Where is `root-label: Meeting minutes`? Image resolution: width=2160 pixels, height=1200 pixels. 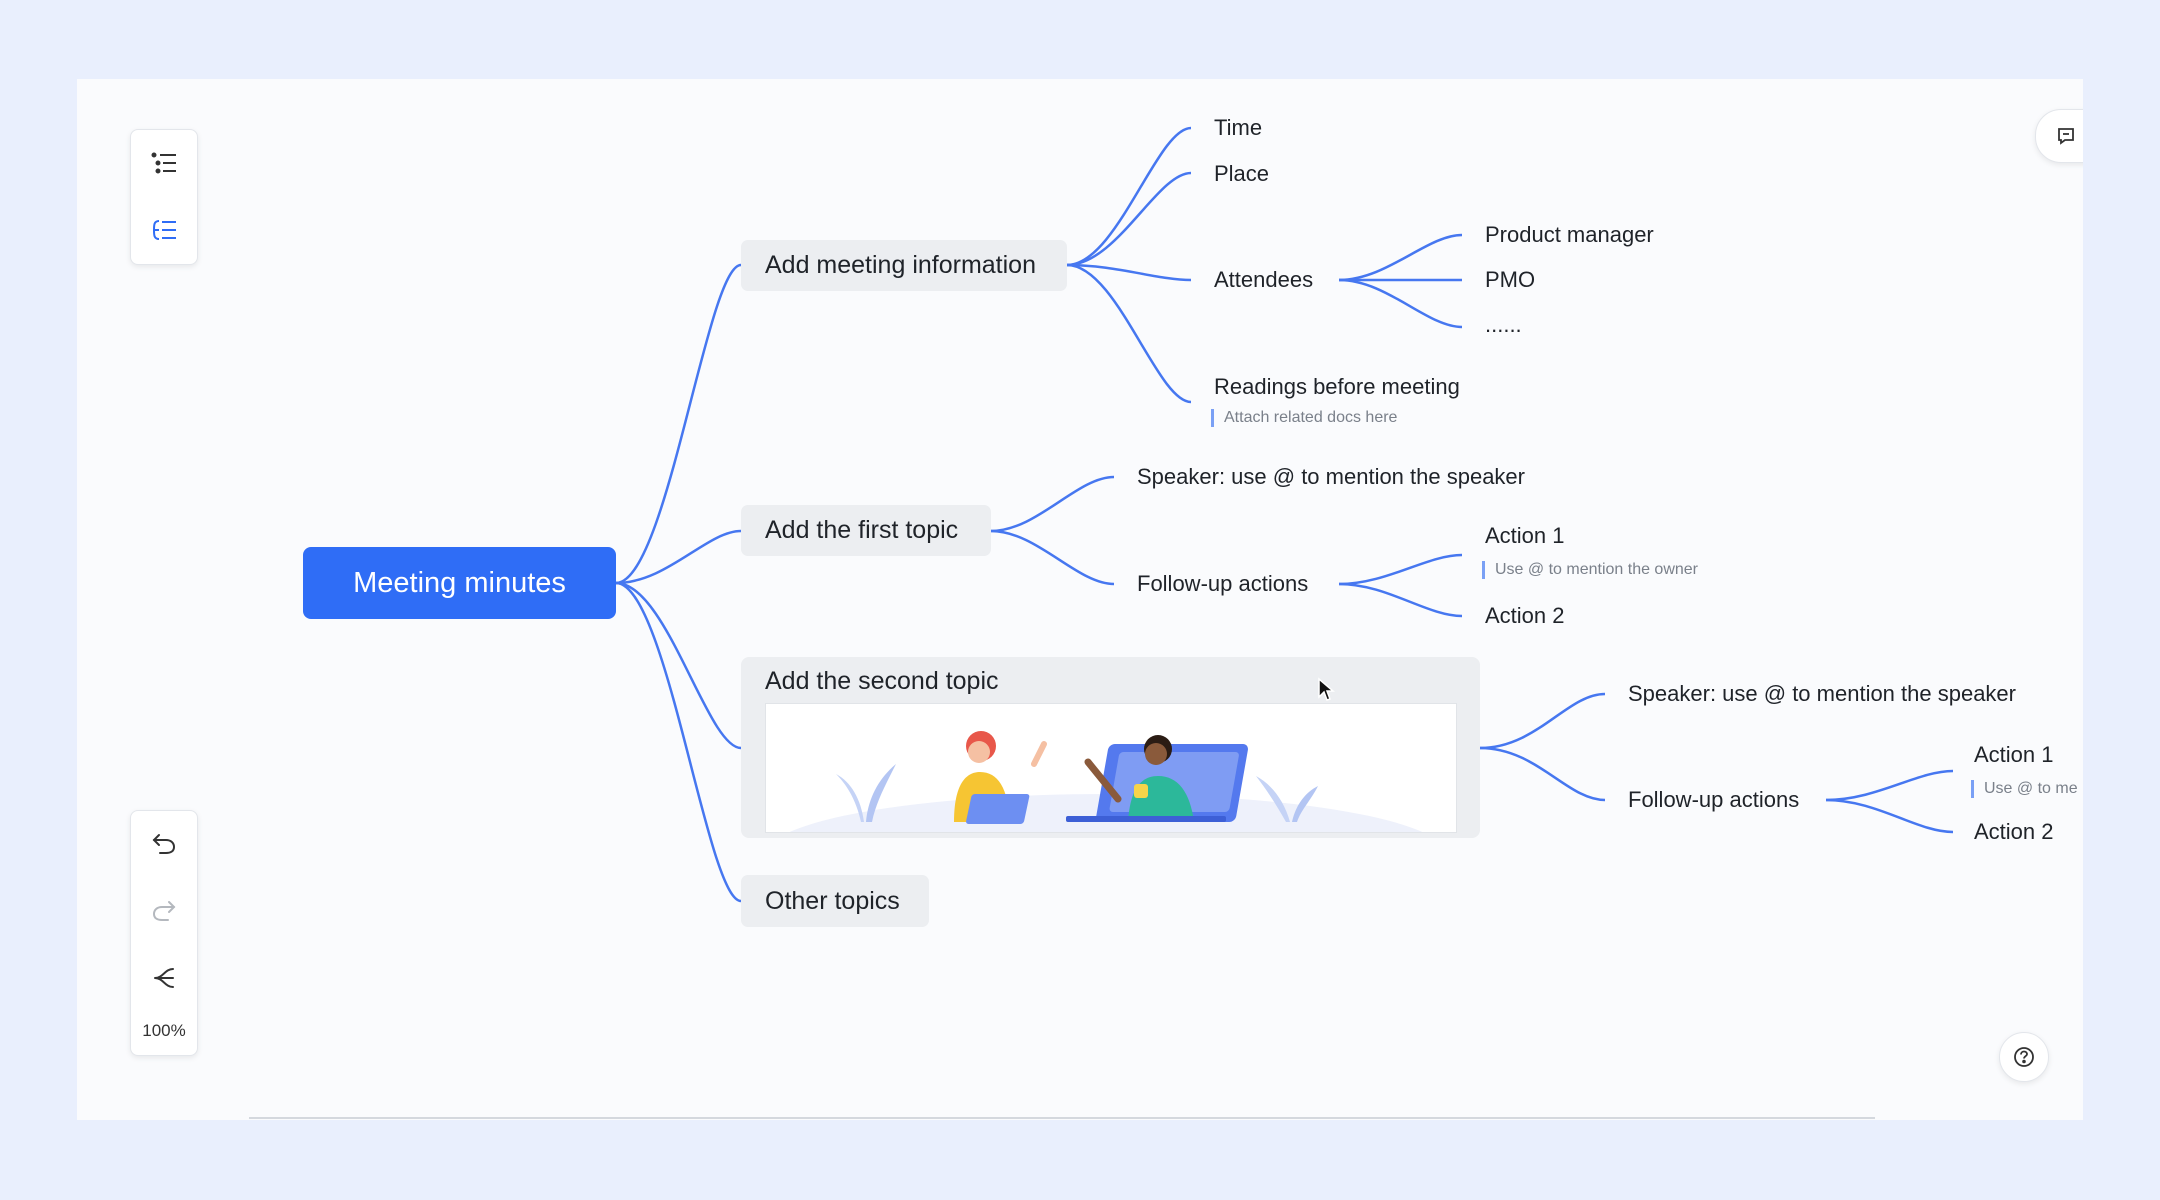
root-label: Meeting minutes is located at coordinates (459, 582).